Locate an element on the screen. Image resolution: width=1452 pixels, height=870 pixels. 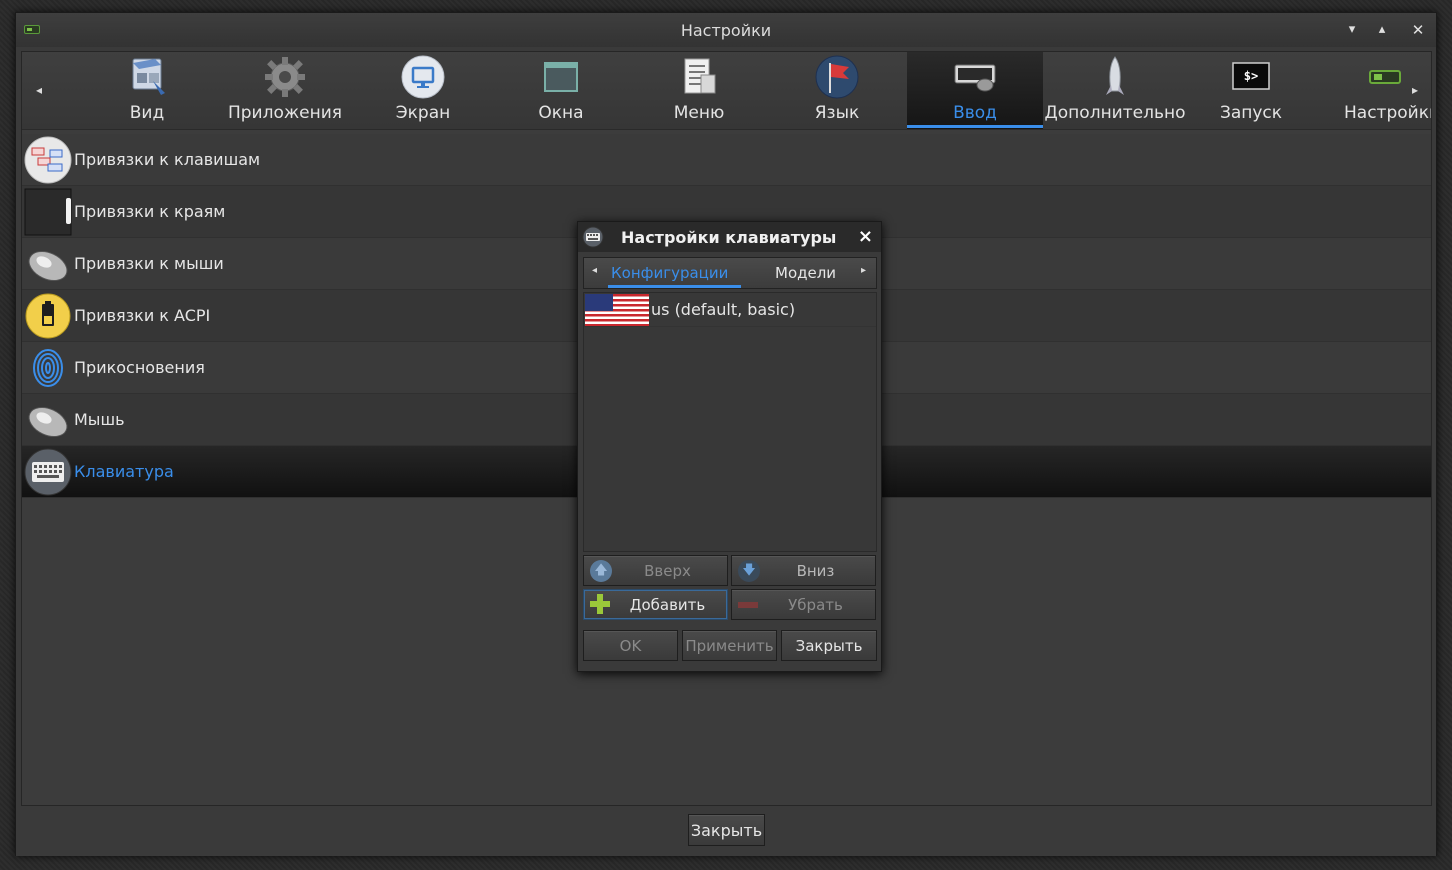
apply-button: Применить is located at coordinates (729, 645).